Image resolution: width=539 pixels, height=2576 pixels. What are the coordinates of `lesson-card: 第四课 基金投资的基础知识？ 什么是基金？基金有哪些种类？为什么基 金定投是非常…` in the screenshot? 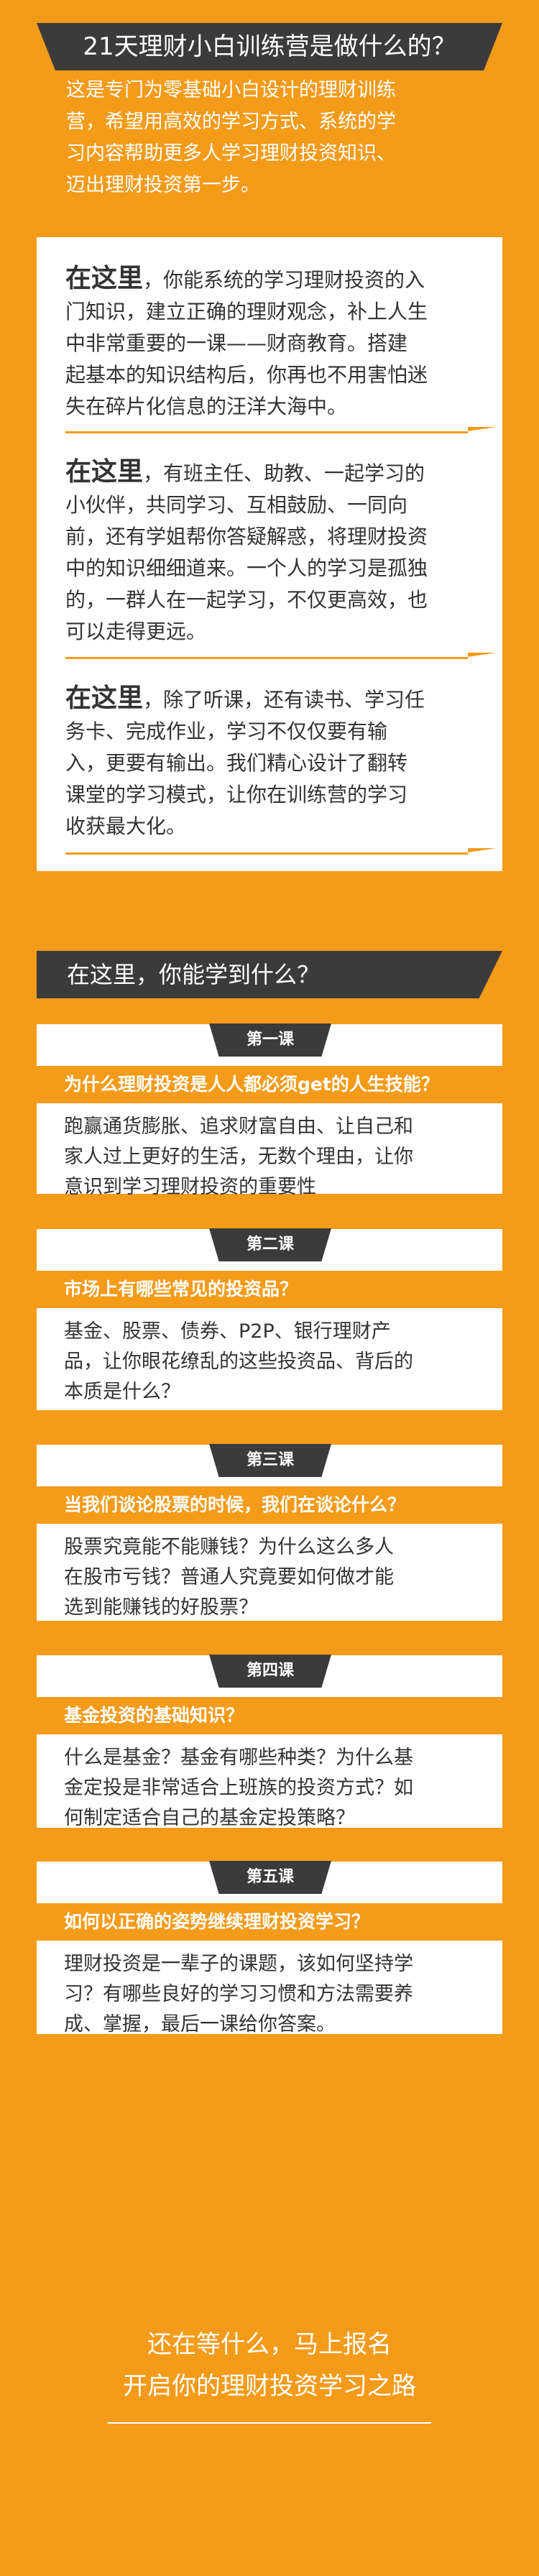 It's located at (269, 1742).